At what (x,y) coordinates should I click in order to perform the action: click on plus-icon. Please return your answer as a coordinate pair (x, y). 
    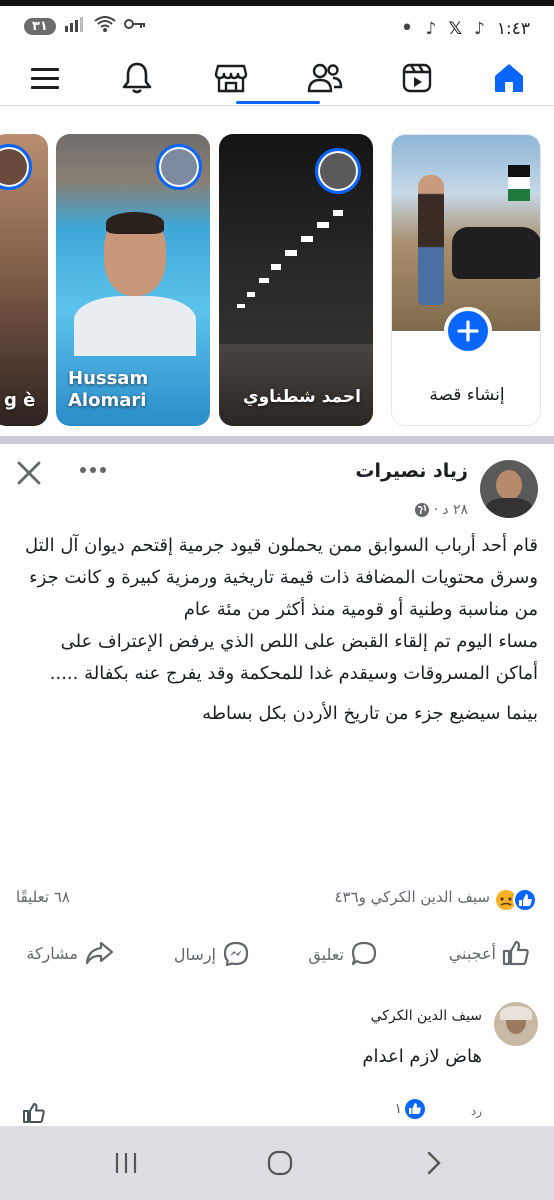
    Looking at the image, I should click on (468, 331).